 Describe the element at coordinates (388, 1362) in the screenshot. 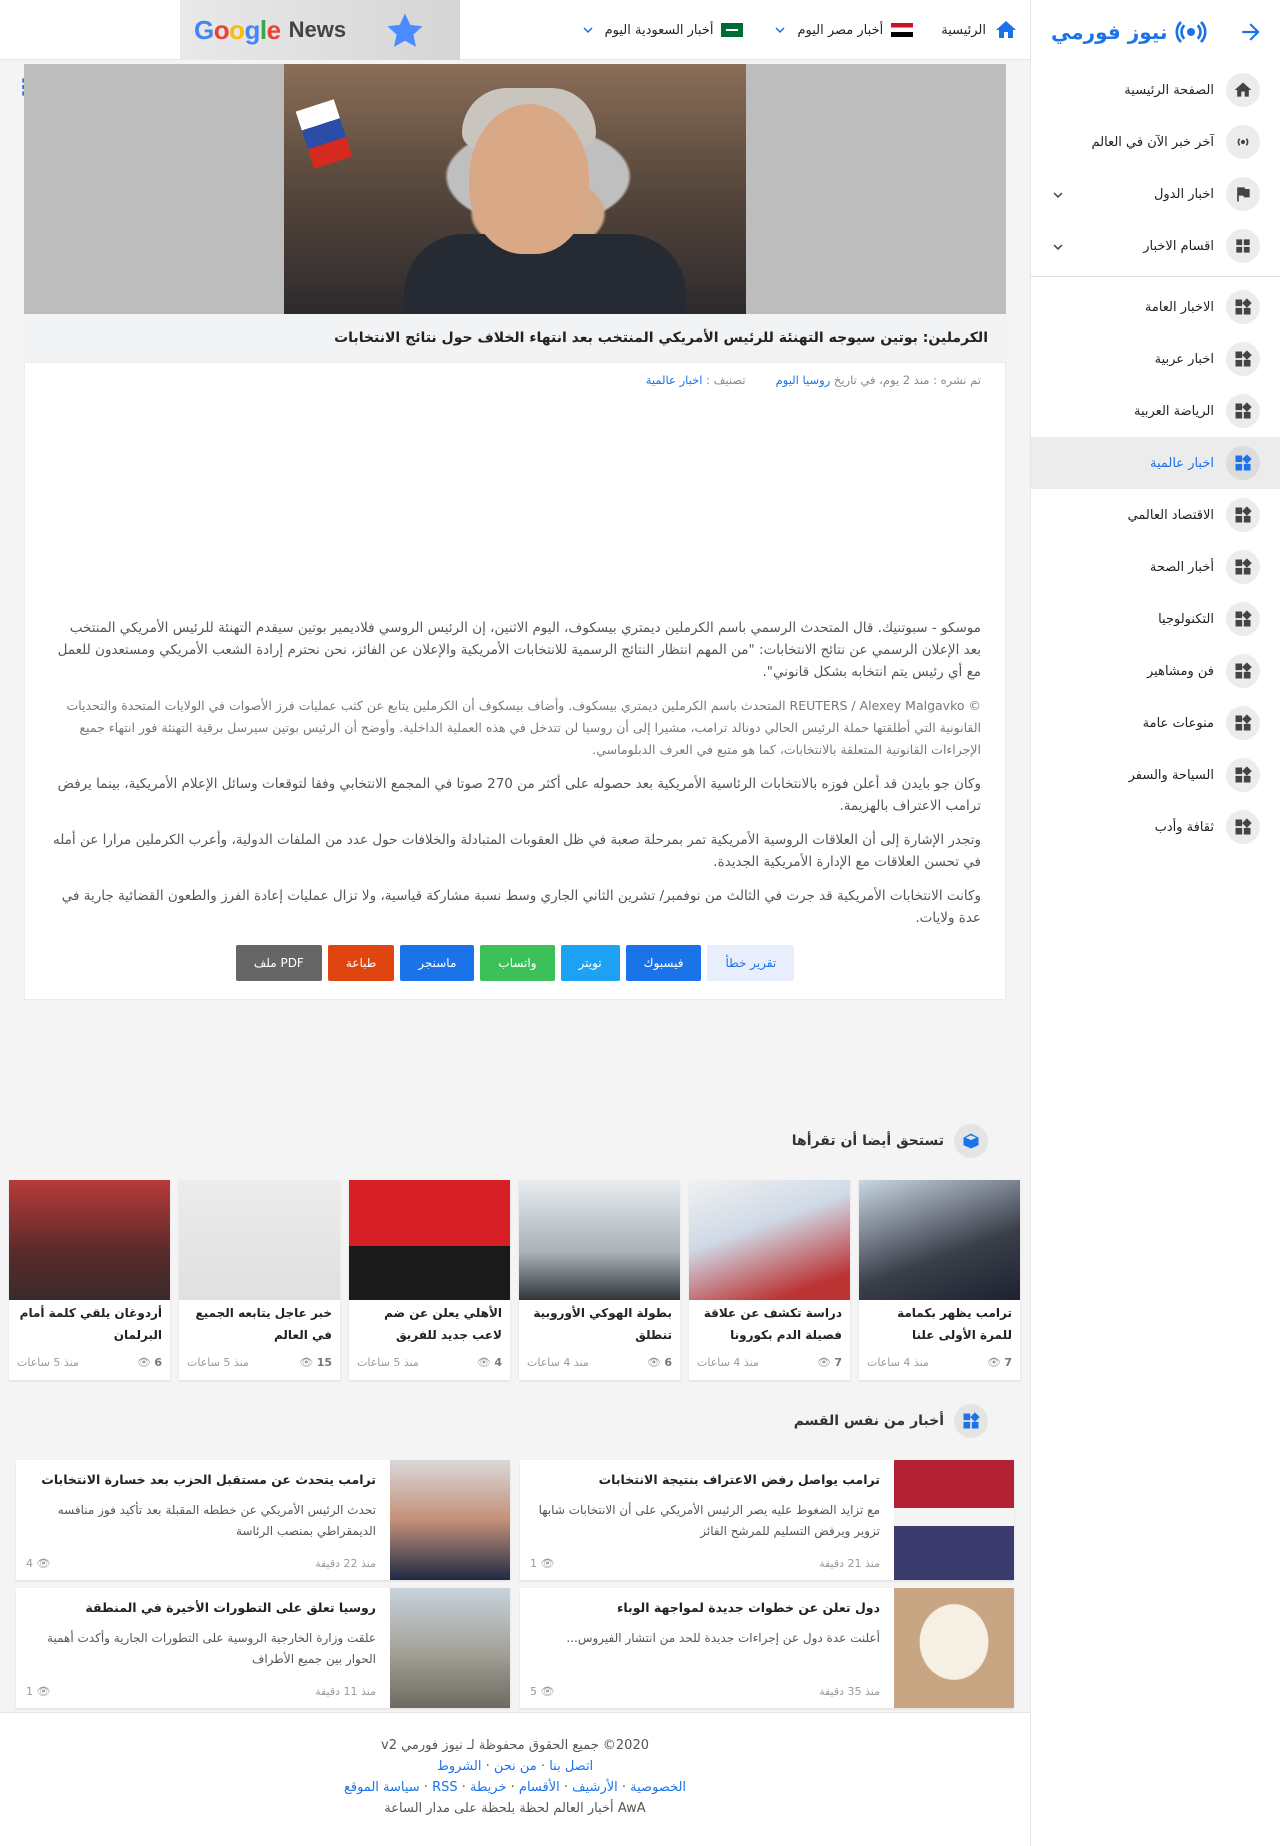

I see `post-time: منذ 5 ساعات` at that location.